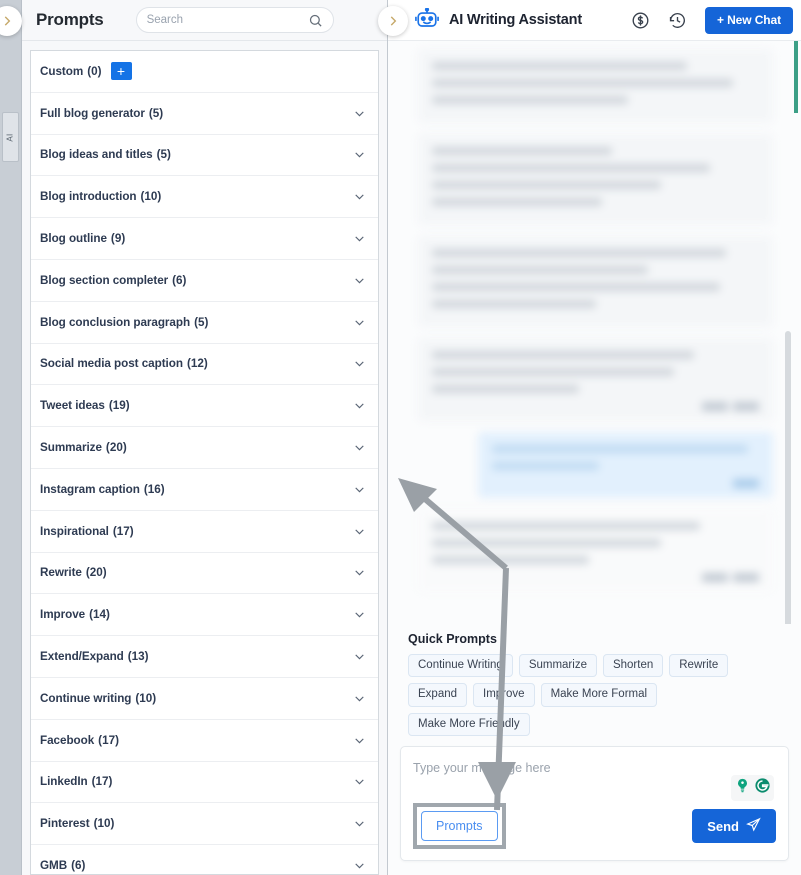  I want to click on prompt-row-left: Instagram caption (16), so click(102, 489).